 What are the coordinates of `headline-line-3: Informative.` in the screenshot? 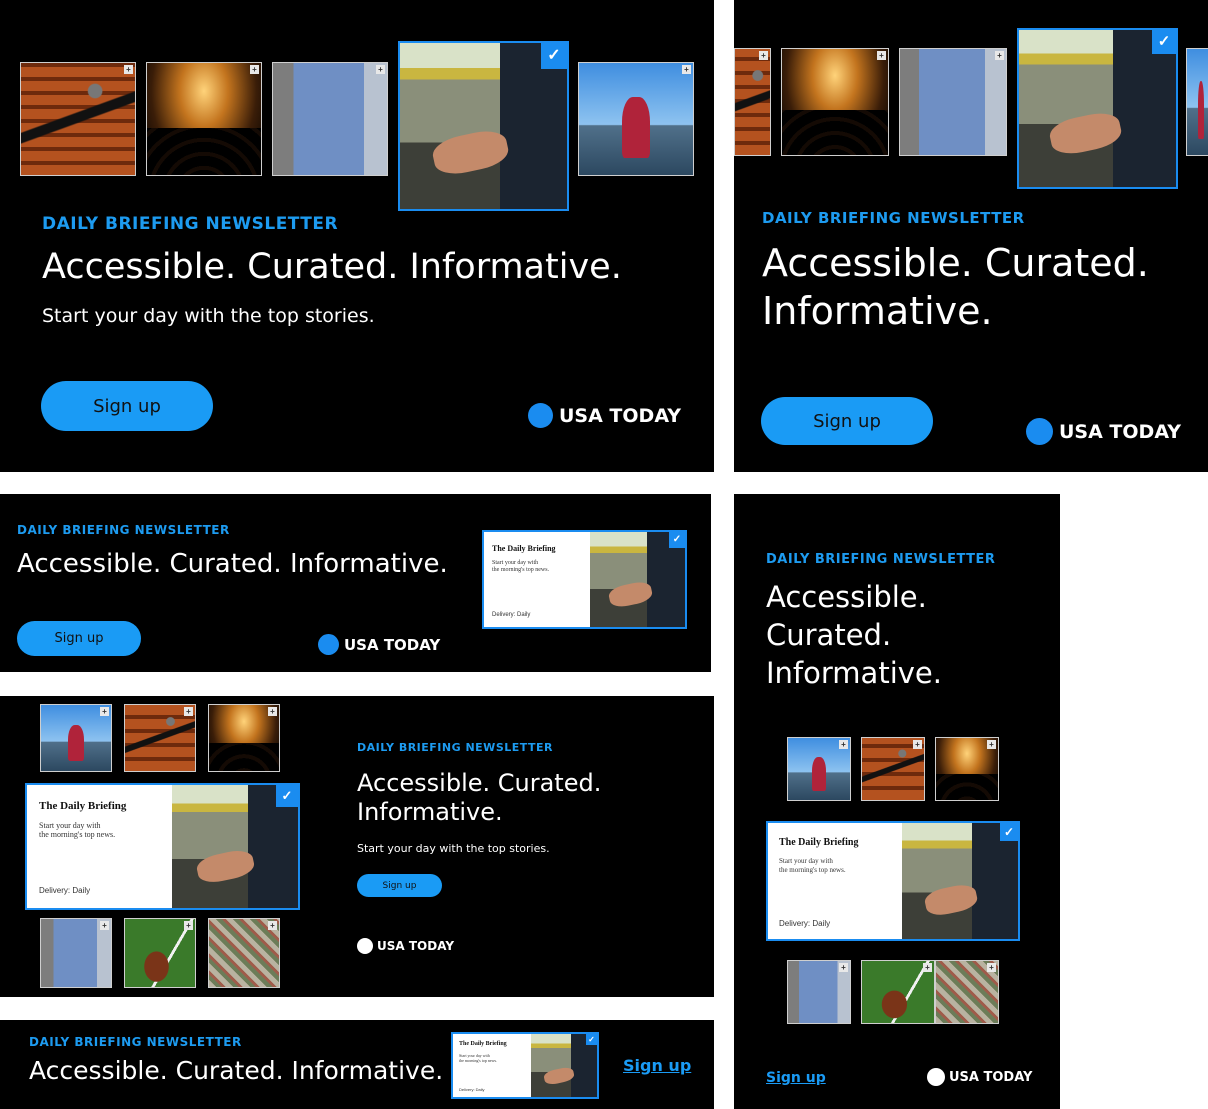 It's located at (854, 673).